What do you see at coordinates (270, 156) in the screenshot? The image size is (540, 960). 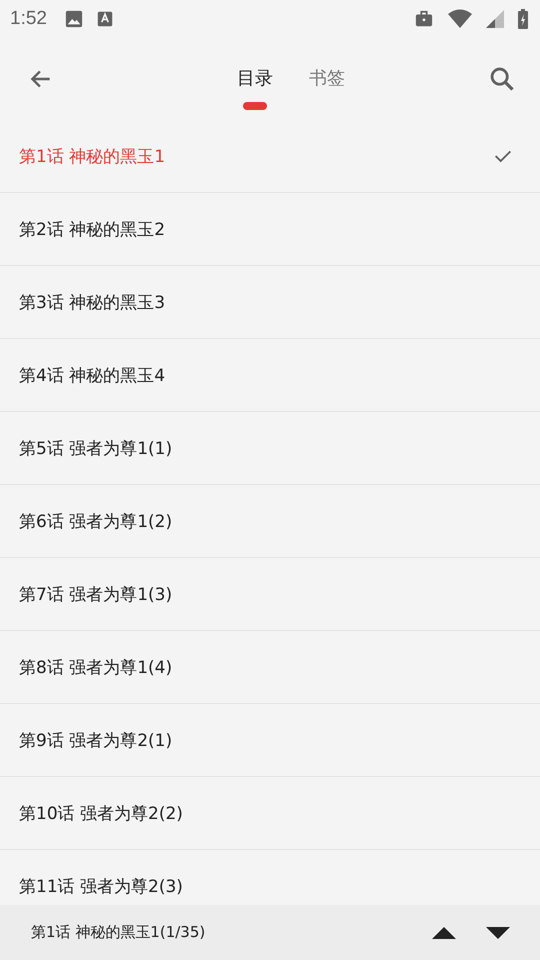 I see `chapter-item: 第1话 神秘的黑玉1` at bounding box center [270, 156].